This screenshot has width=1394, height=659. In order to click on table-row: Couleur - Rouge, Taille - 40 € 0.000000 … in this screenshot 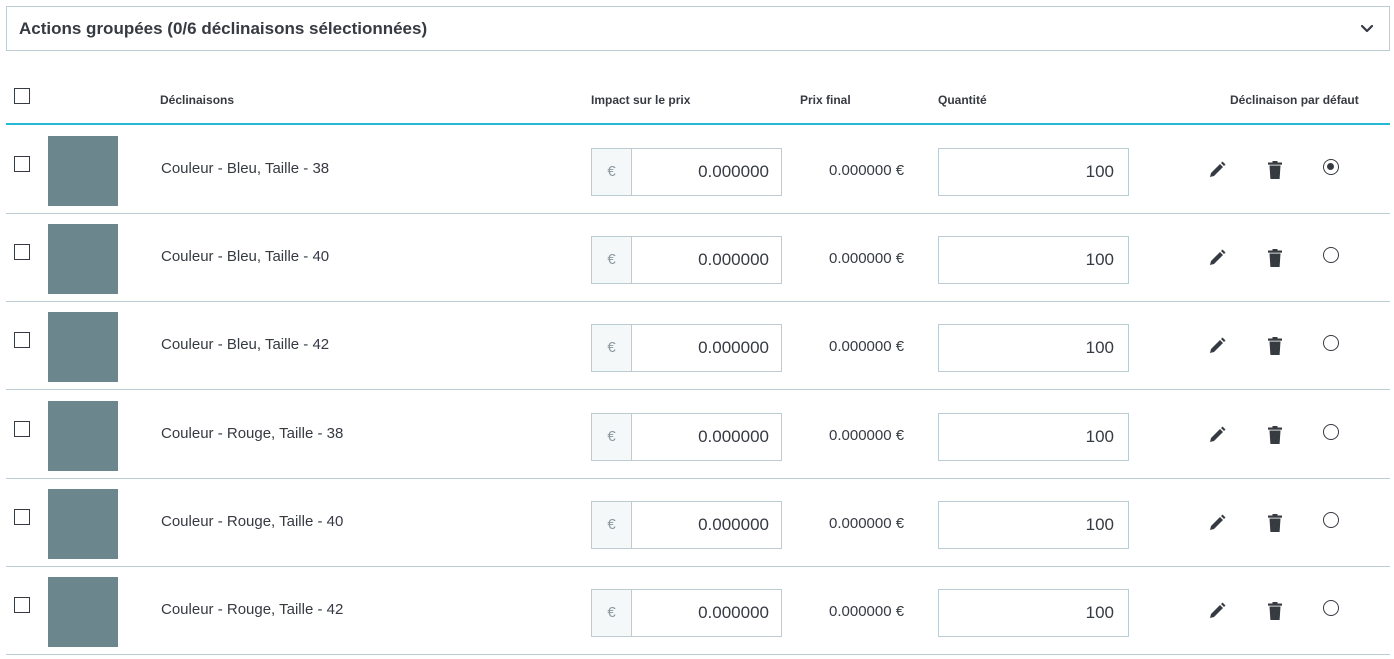, I will do `click(698, 523)`.